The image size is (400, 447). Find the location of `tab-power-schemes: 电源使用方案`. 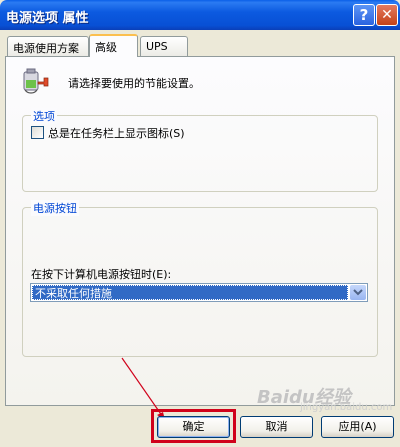

tab-power-schemes: 电源使用方案 is located at coordinates (48, 46).